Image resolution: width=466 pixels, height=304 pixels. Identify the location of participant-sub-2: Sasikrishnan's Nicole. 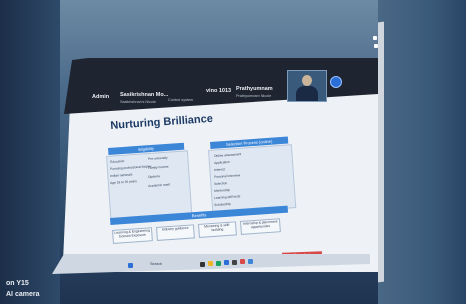
(138, 102).